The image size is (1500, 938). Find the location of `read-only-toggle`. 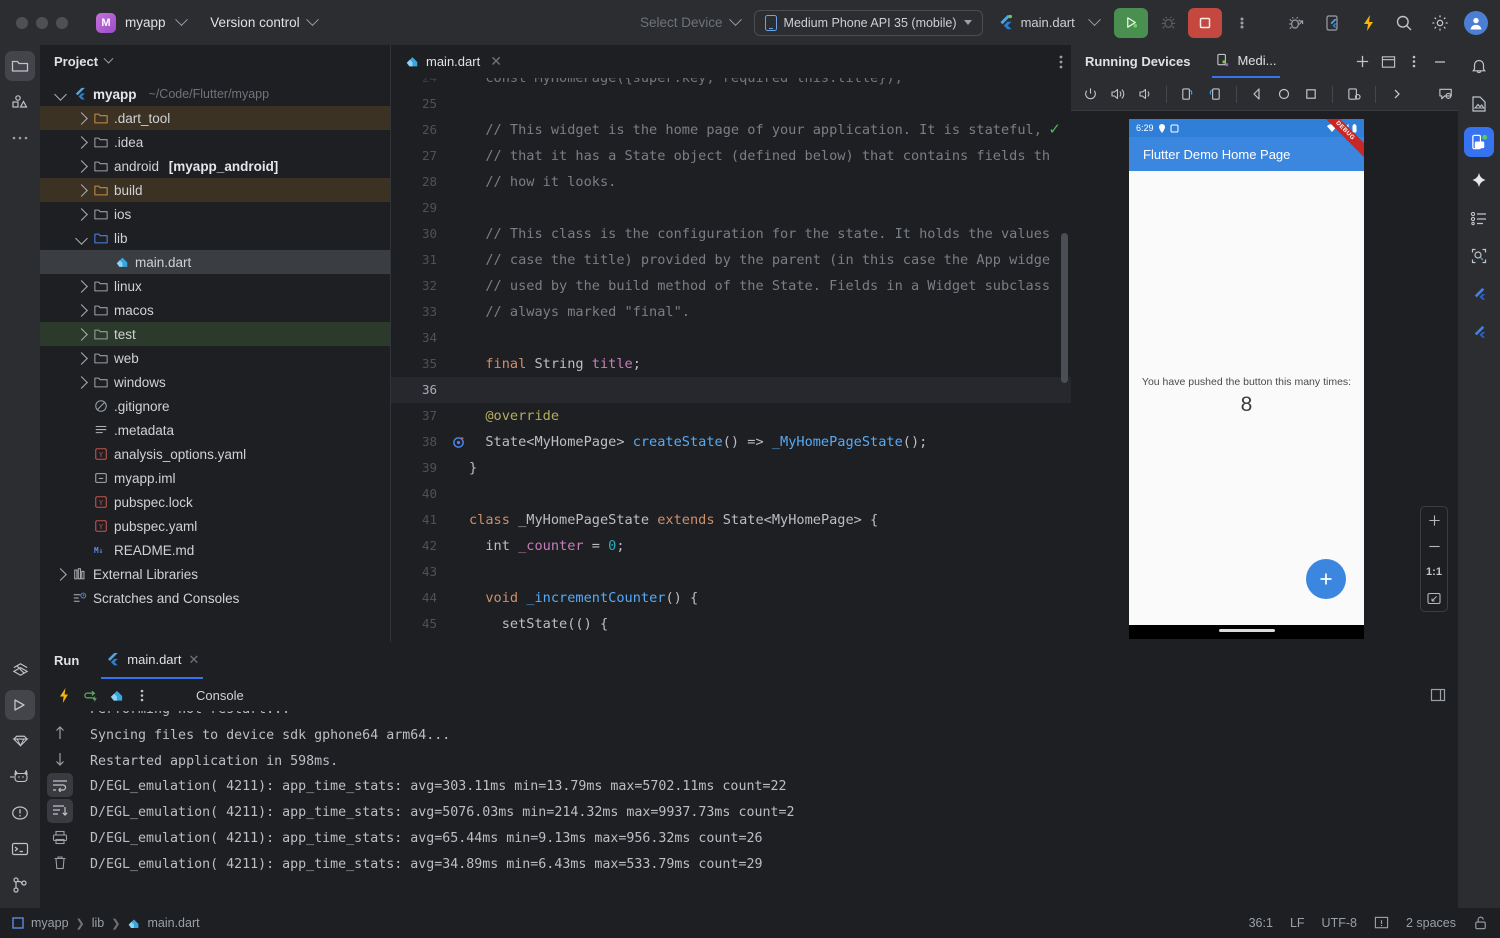

read-only-toggle is located at coordinates (1480, 923).